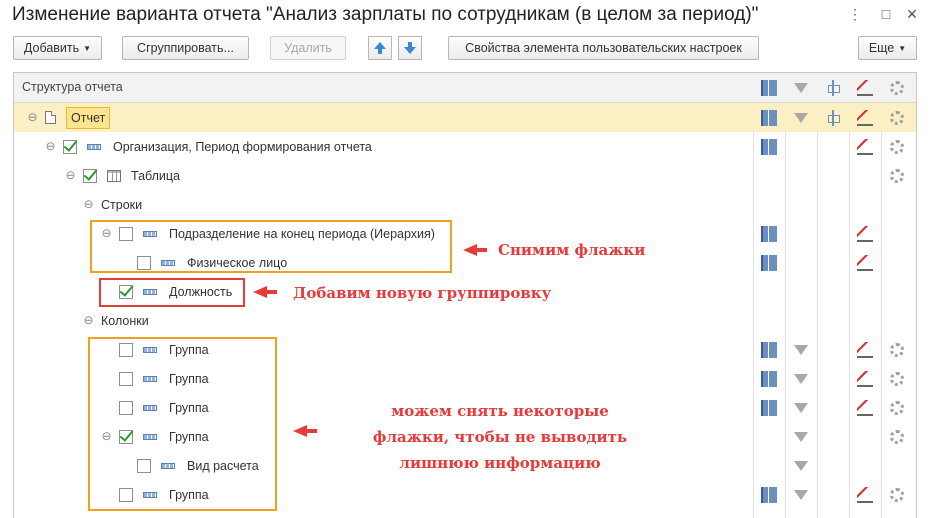 The height and width of the screenshot is (518, 930). What do you see at coordinates (855, 14) in the screenshot?
I see `more-options-icon: ⋮` at bounding box center [855, 14].